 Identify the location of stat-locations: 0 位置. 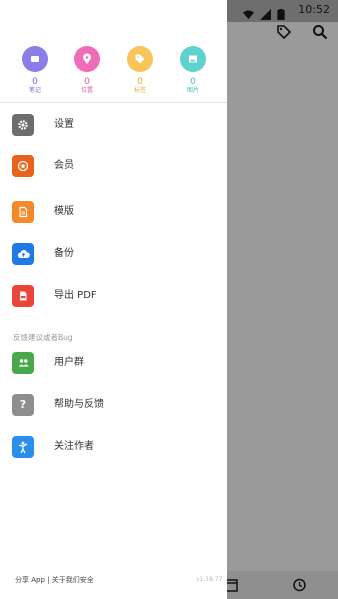
(87, 70).